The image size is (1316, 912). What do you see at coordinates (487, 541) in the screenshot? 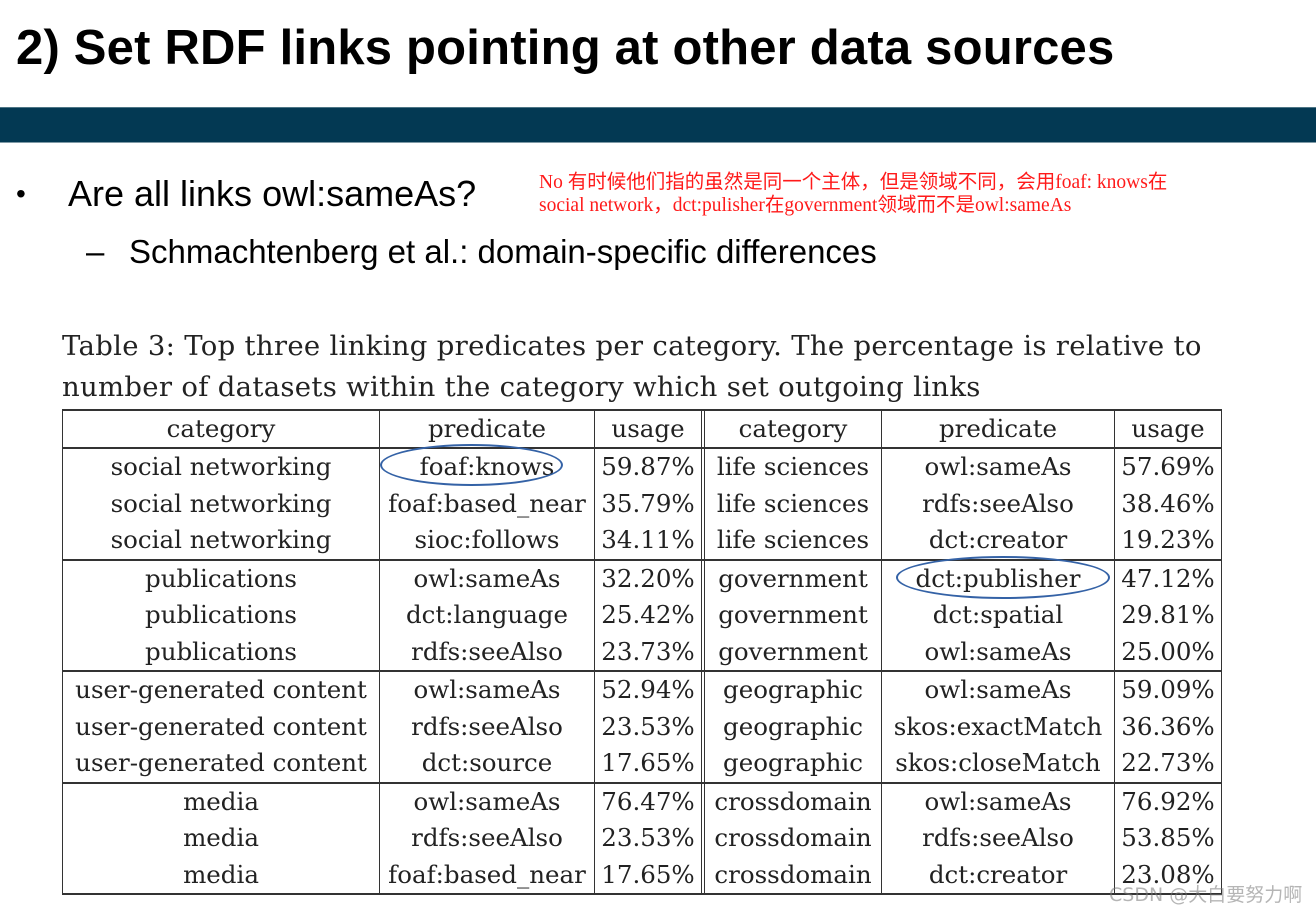
I see `cell-predicate-left: sioc:follows` at bounding box center [487, 541].